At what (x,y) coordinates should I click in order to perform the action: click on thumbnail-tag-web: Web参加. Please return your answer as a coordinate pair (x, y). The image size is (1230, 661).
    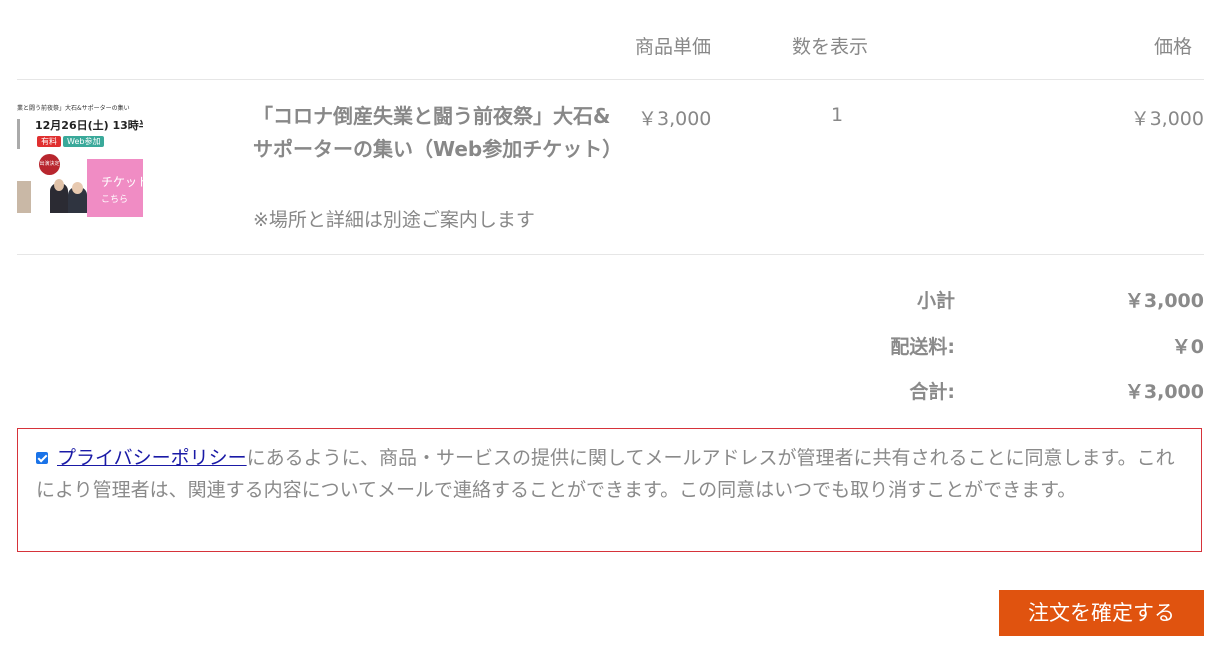
    Looking at the image, I should click on (84, 141).